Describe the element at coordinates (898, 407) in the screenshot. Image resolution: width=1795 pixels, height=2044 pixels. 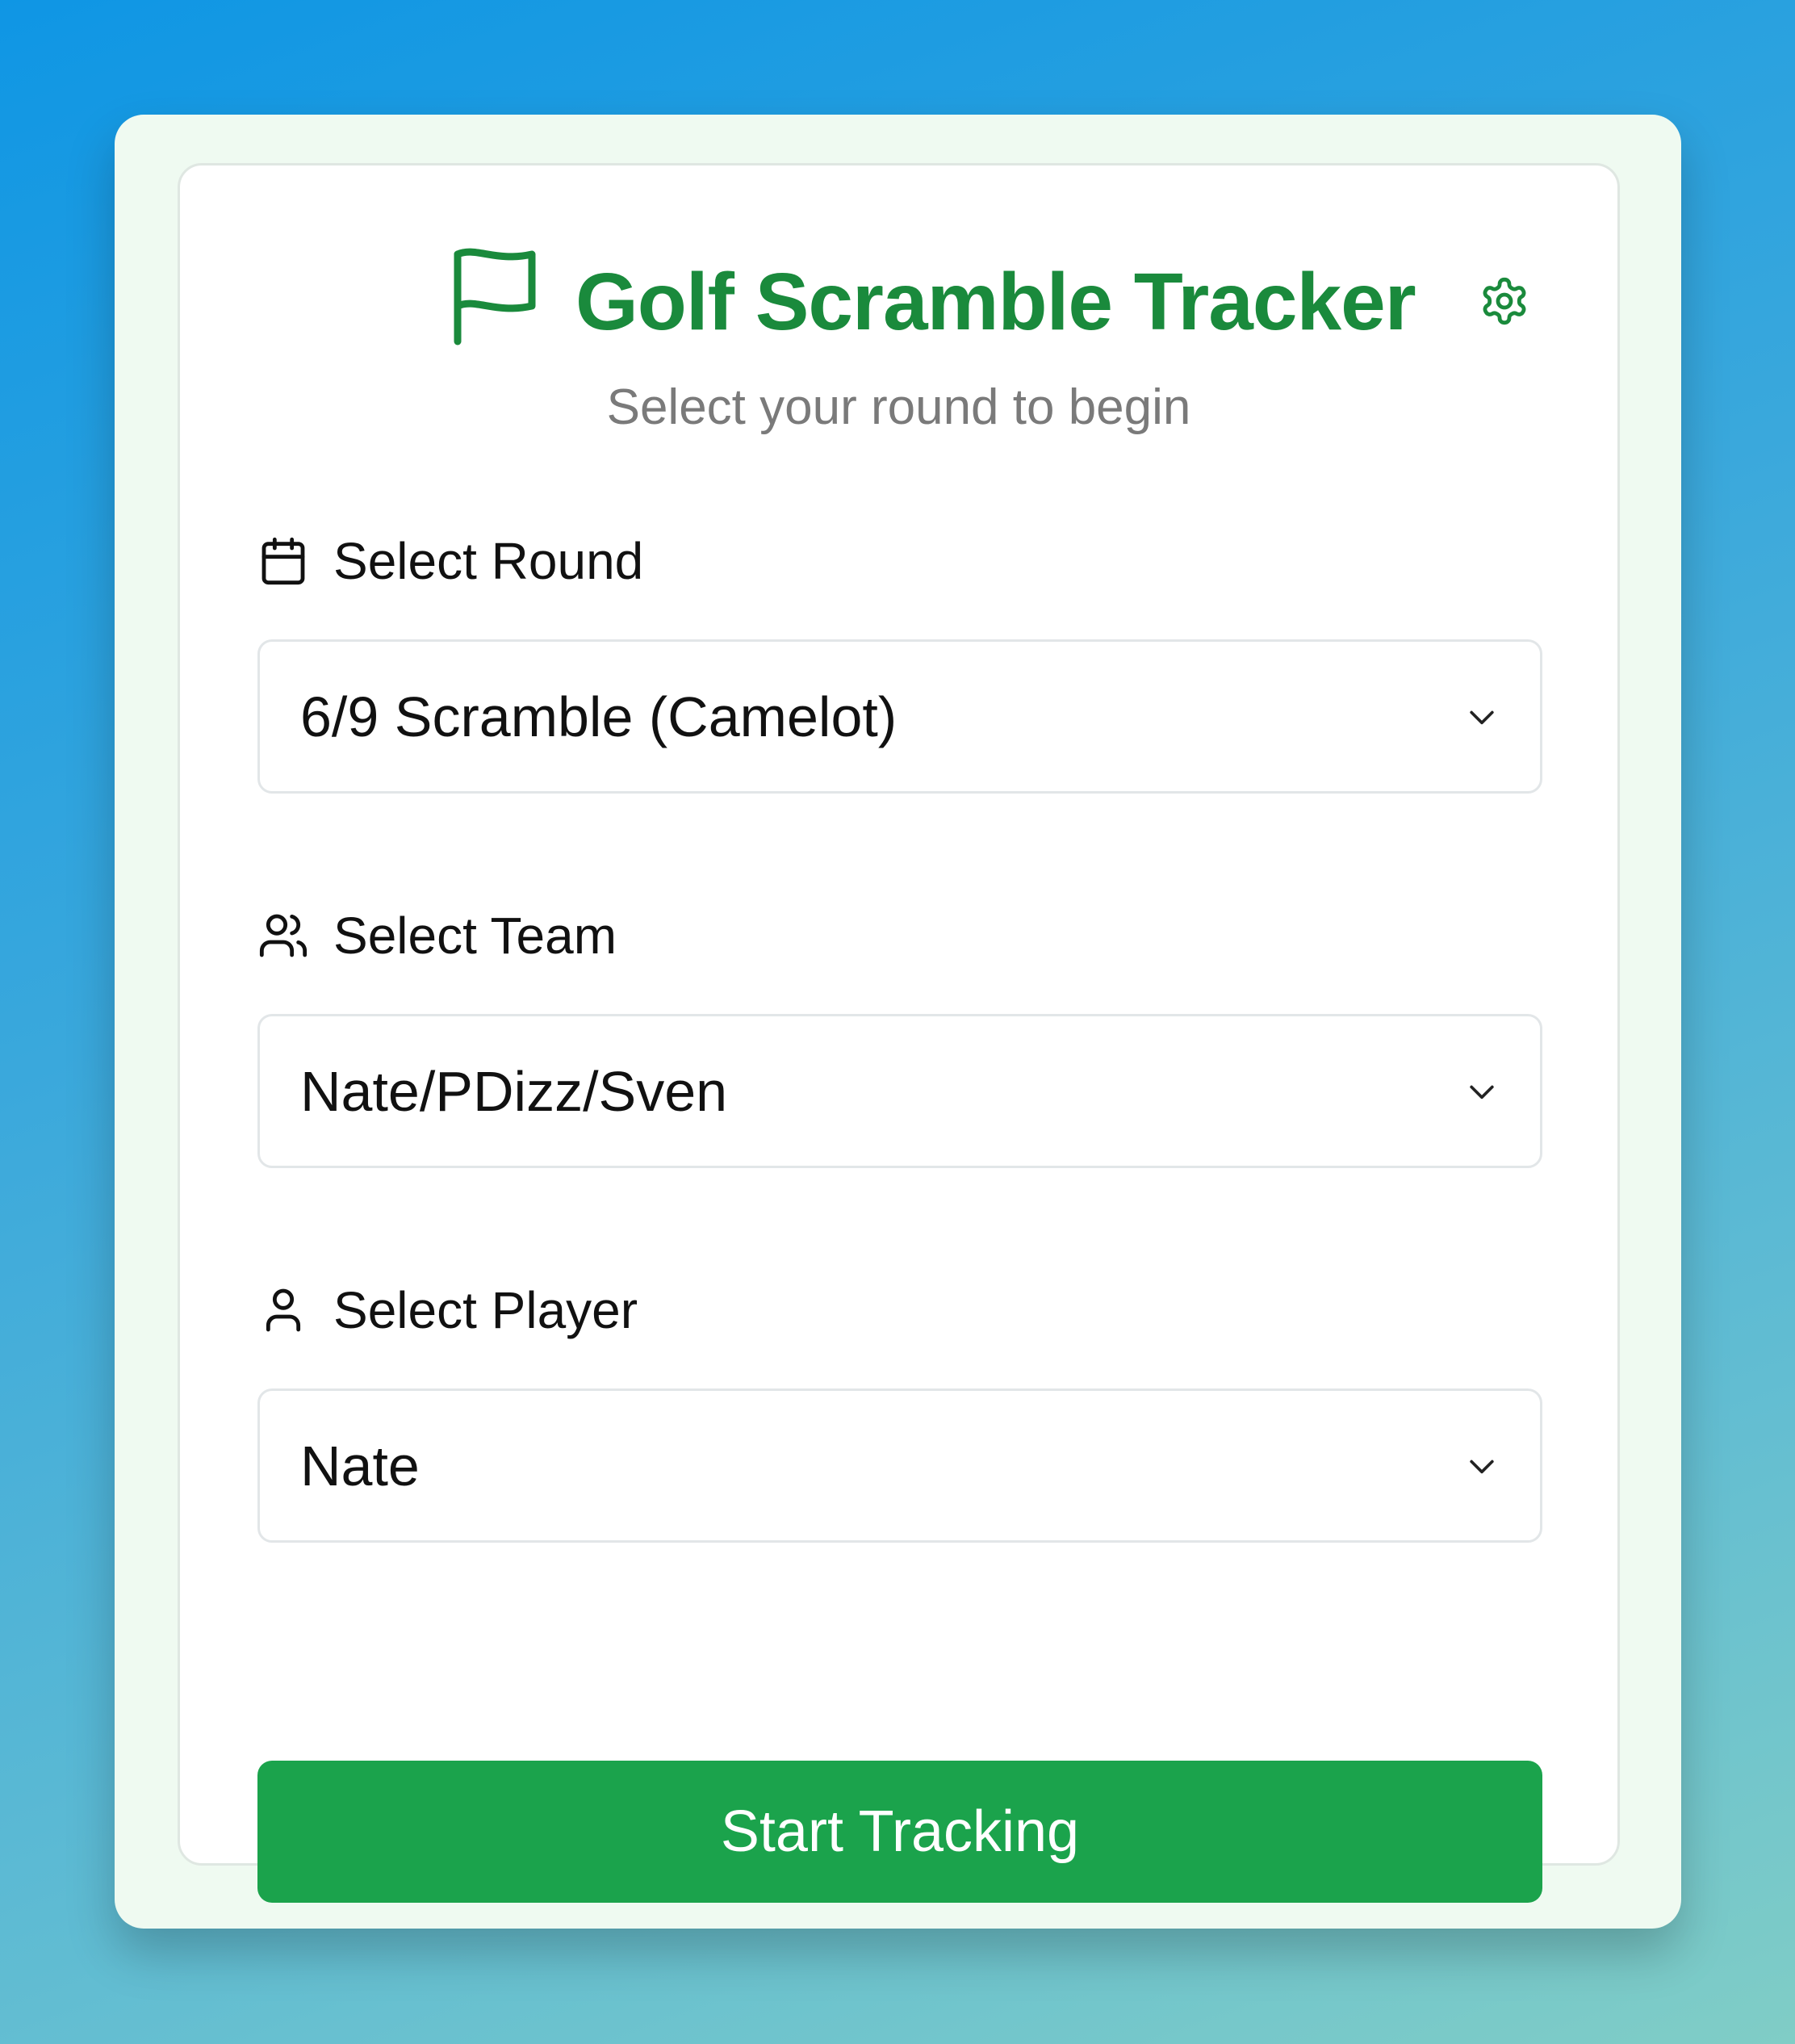
I see `subtitle: Select your round to begin` at that location.